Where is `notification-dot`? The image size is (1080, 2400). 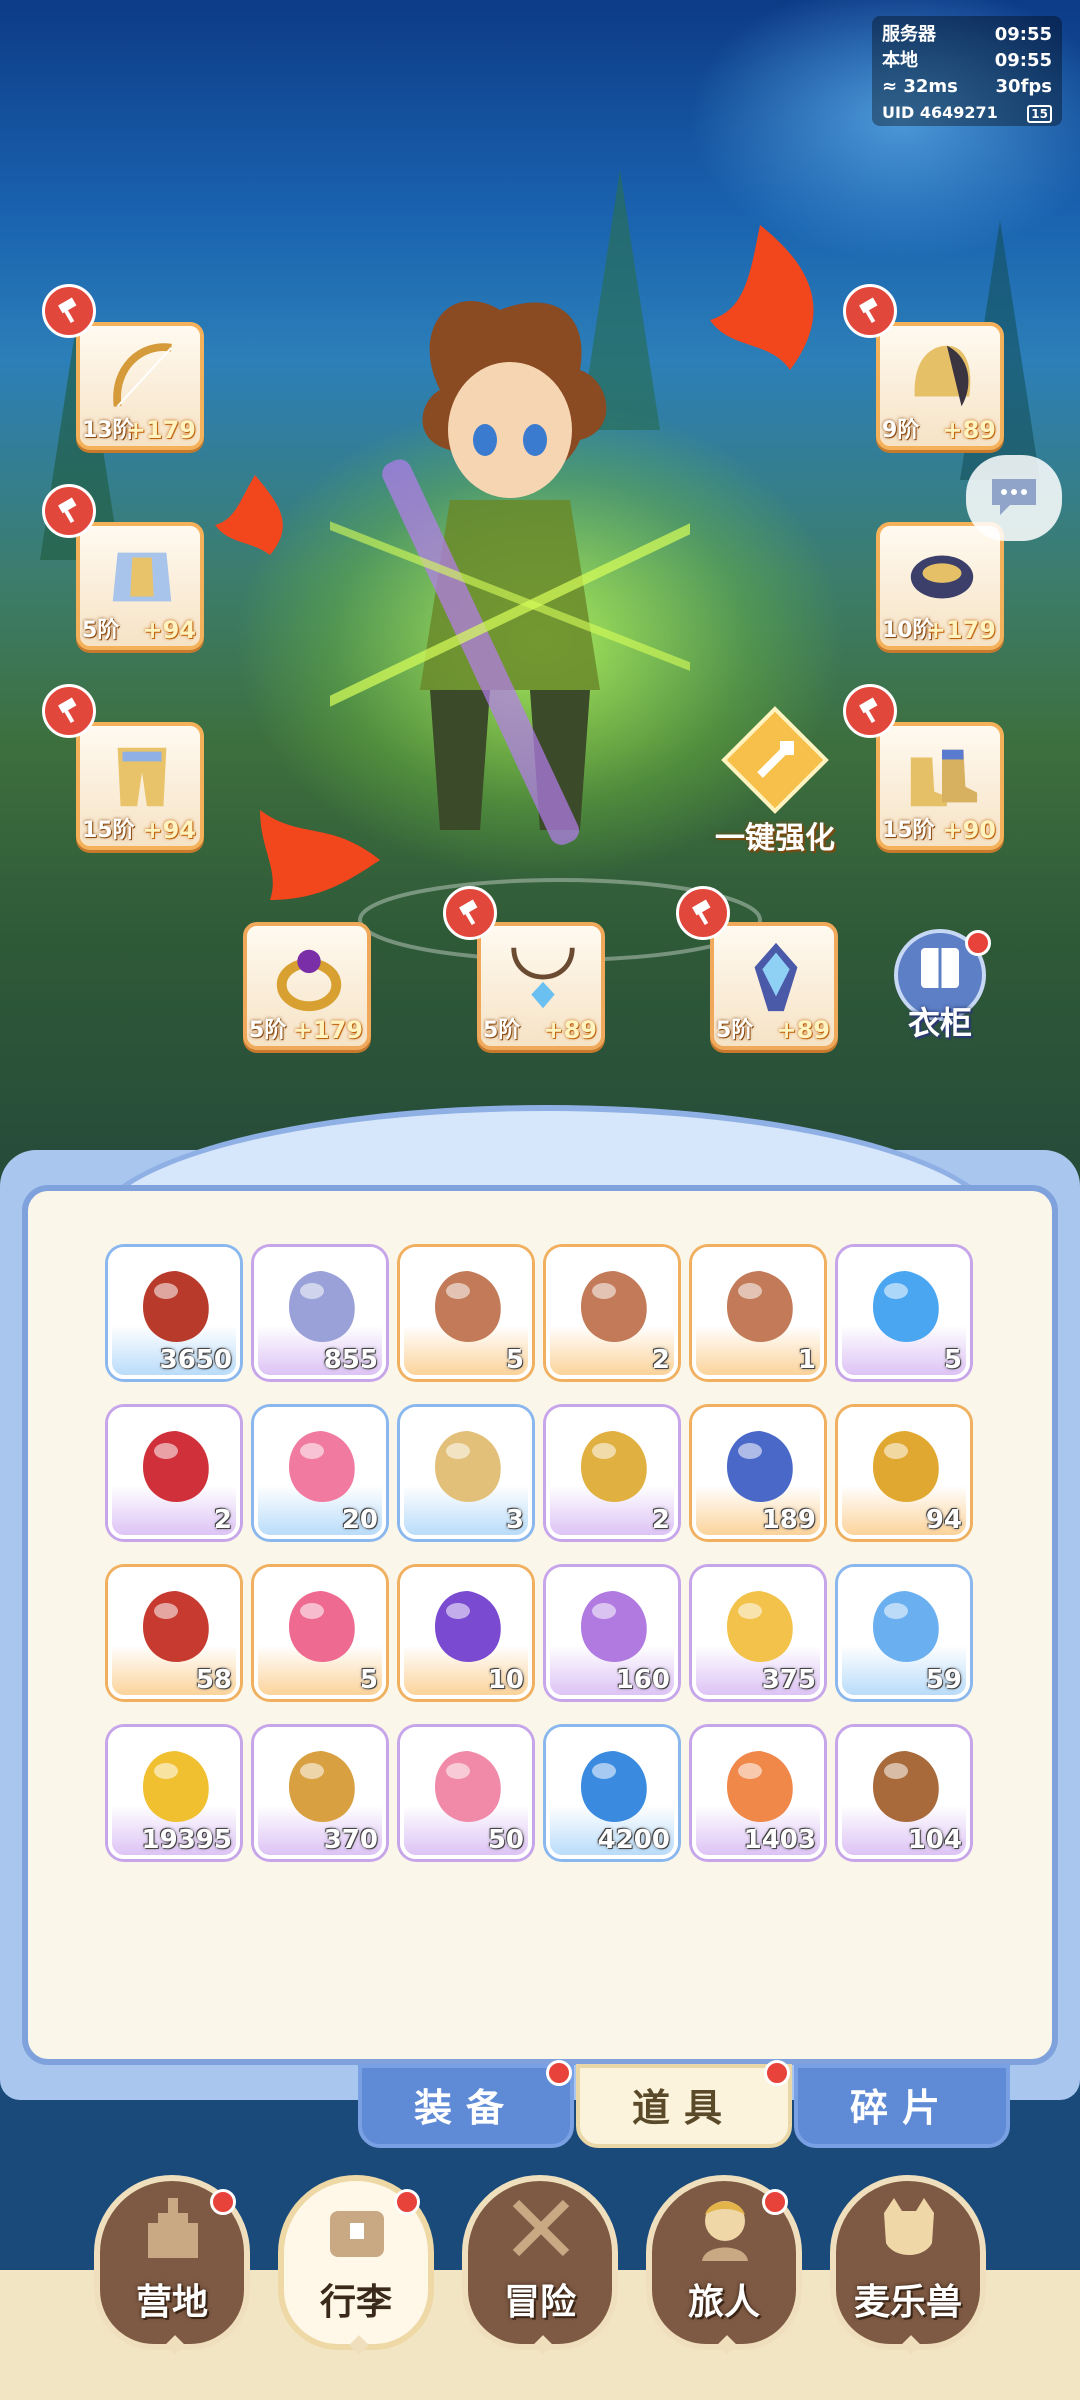
notification-dot is located at coordinates (223, 2202).